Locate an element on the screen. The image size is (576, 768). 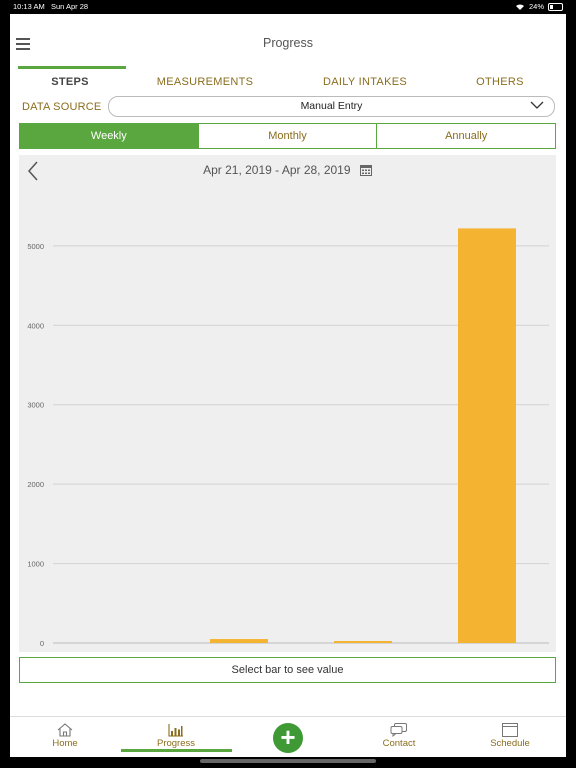
battery-icon is located at coordinates (555, 6).